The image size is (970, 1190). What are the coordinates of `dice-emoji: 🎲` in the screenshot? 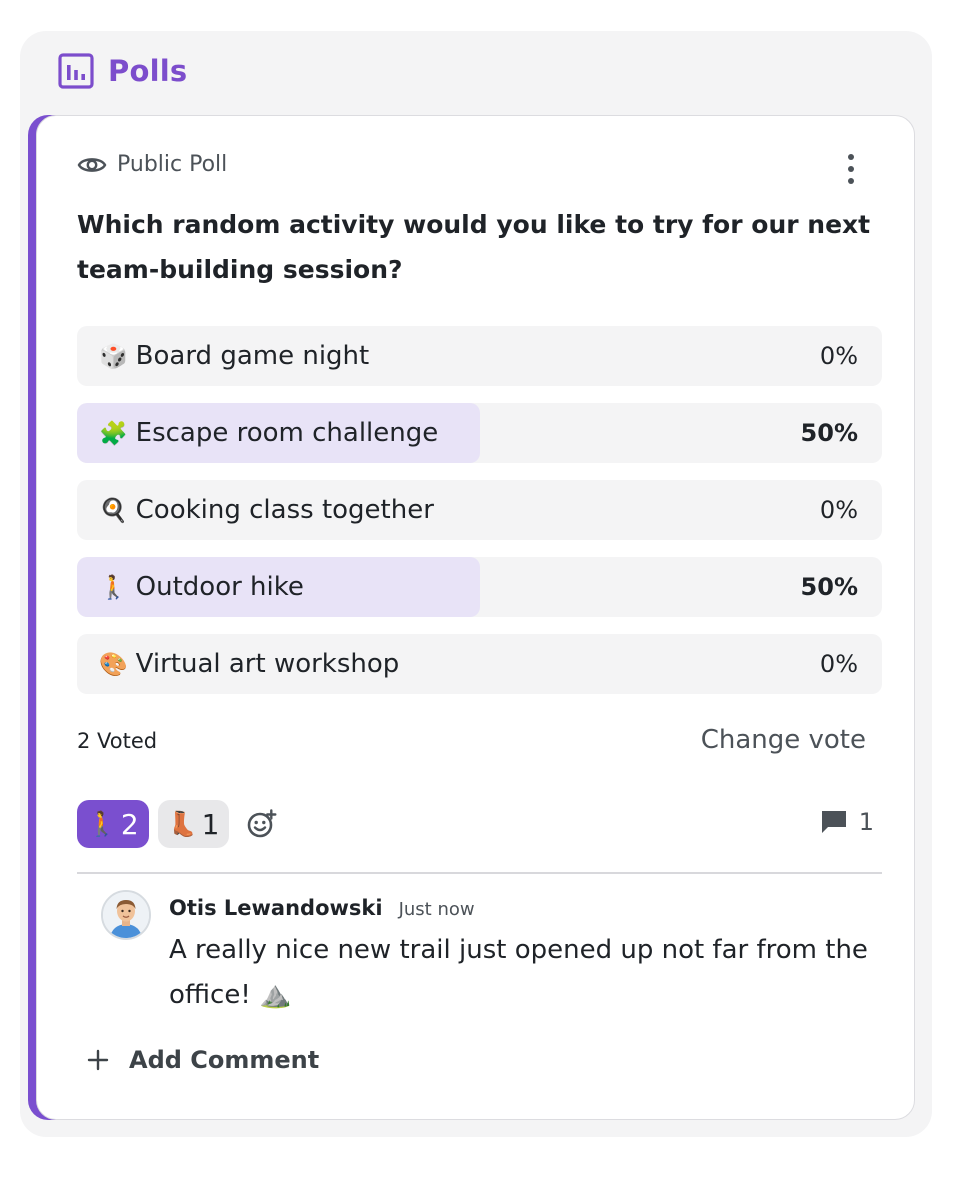 It's located at (113, 356).